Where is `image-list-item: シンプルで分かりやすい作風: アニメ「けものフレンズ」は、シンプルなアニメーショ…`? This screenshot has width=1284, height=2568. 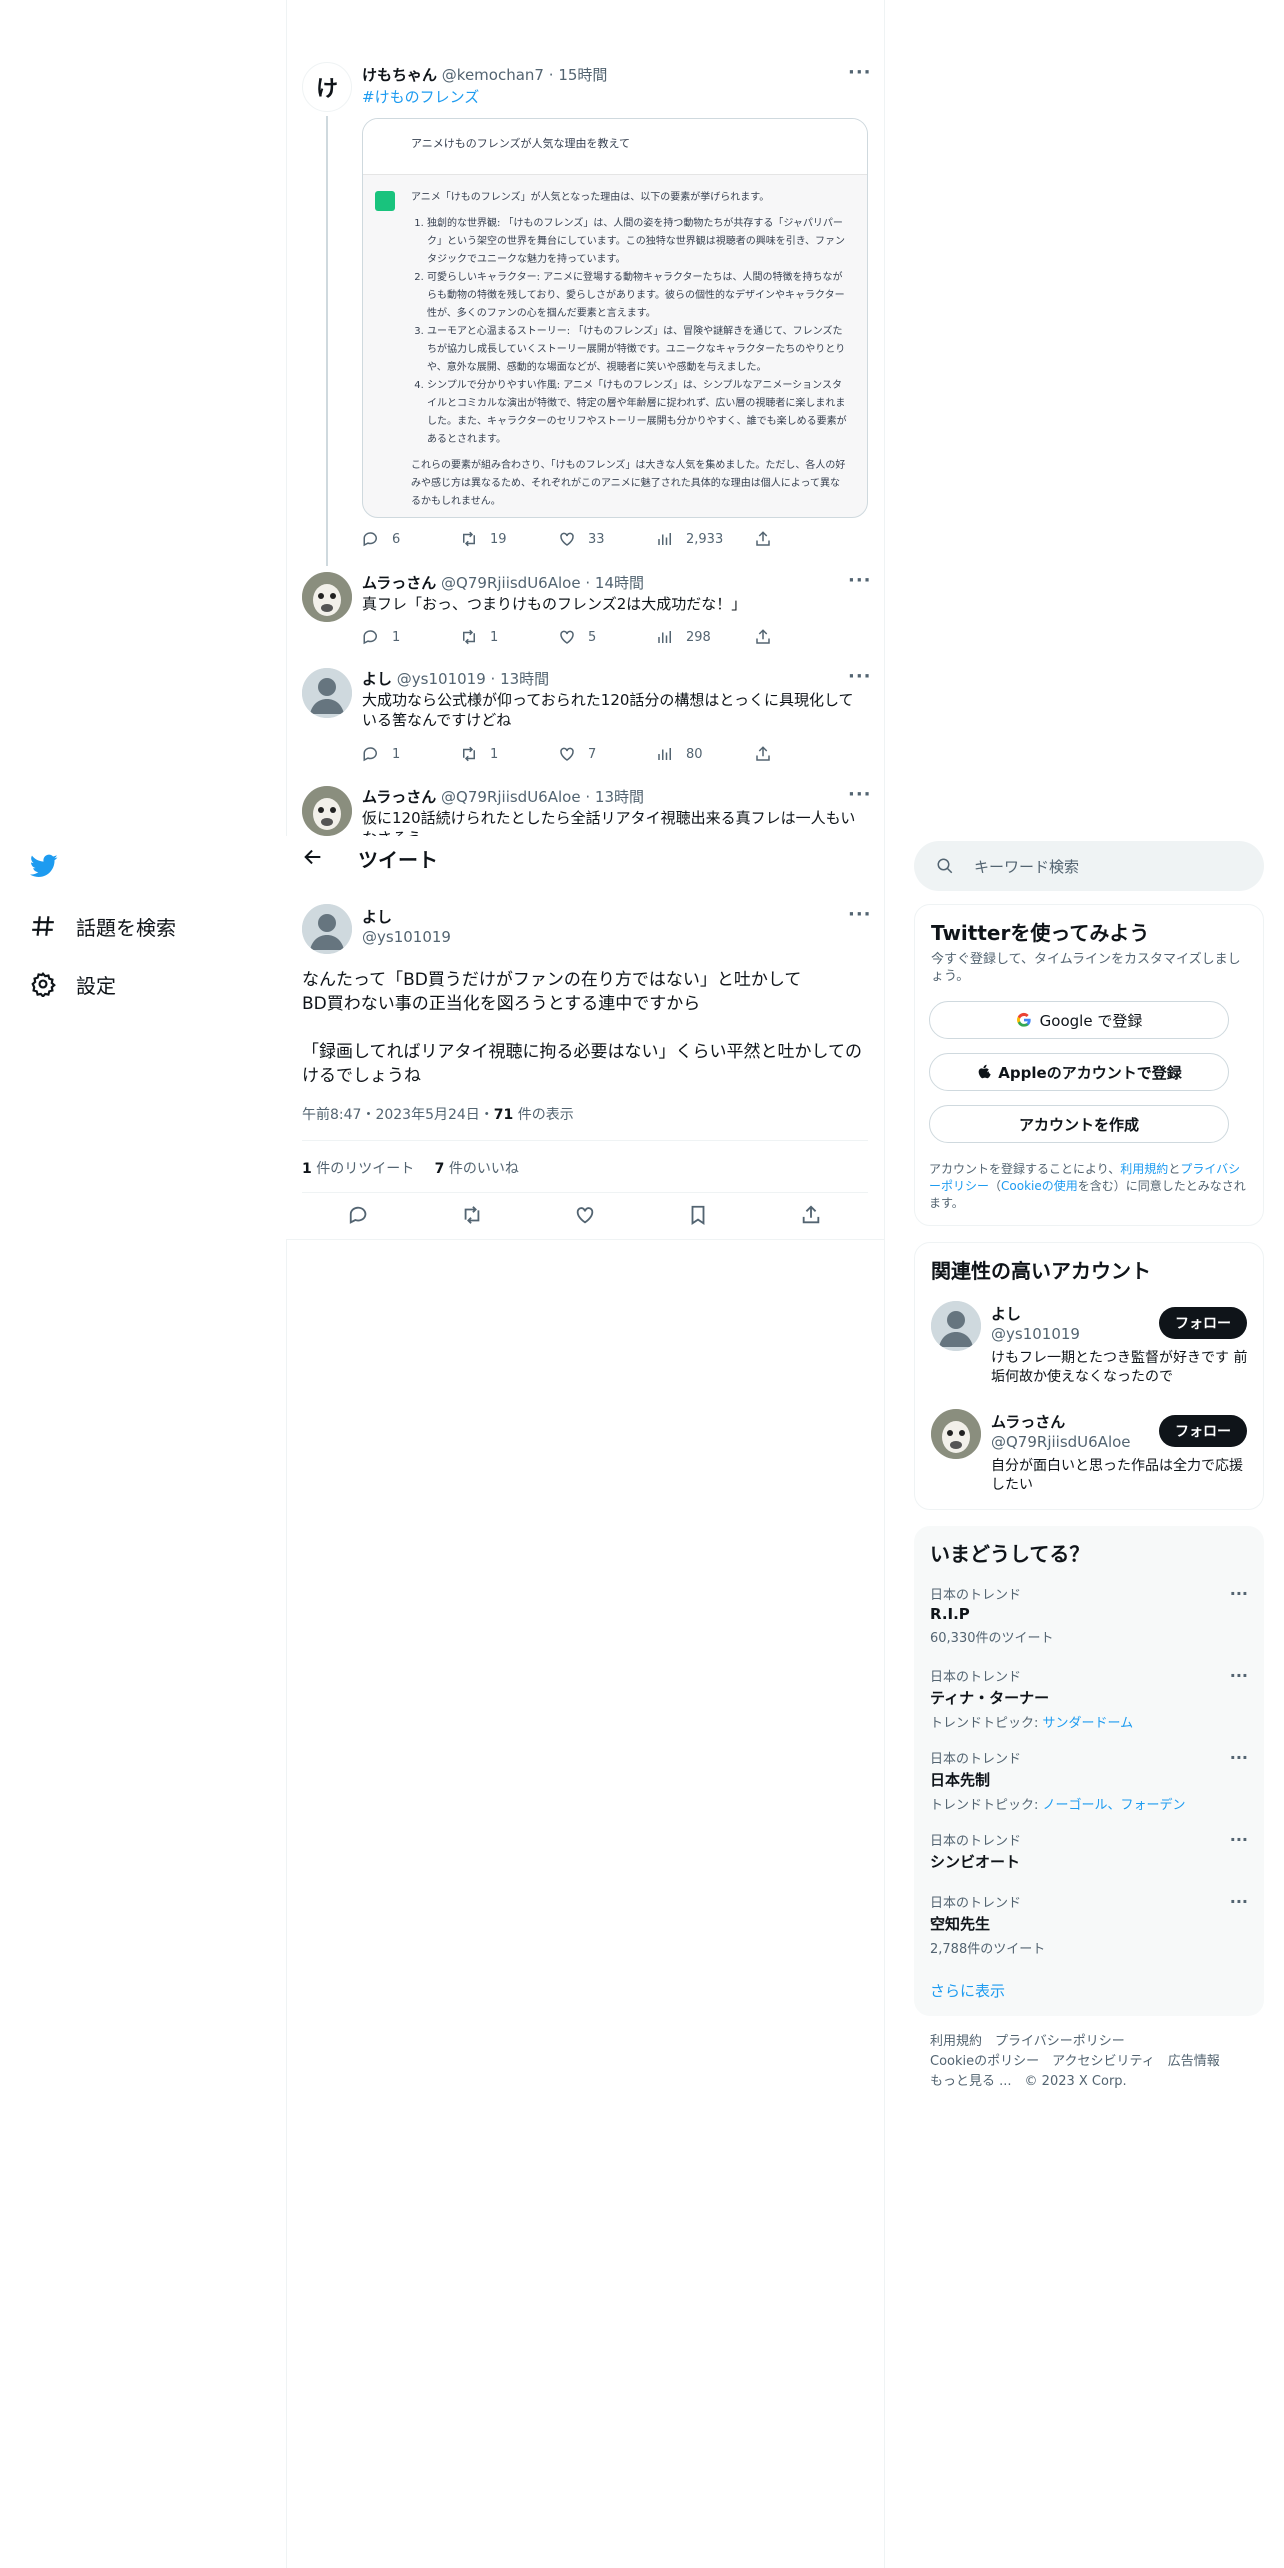 image-list-item: シンプルで分かりやすい作風: アニメ「けものフレンズ」は、シンプルなアニメーショ… is located at coordinates (637, 413).